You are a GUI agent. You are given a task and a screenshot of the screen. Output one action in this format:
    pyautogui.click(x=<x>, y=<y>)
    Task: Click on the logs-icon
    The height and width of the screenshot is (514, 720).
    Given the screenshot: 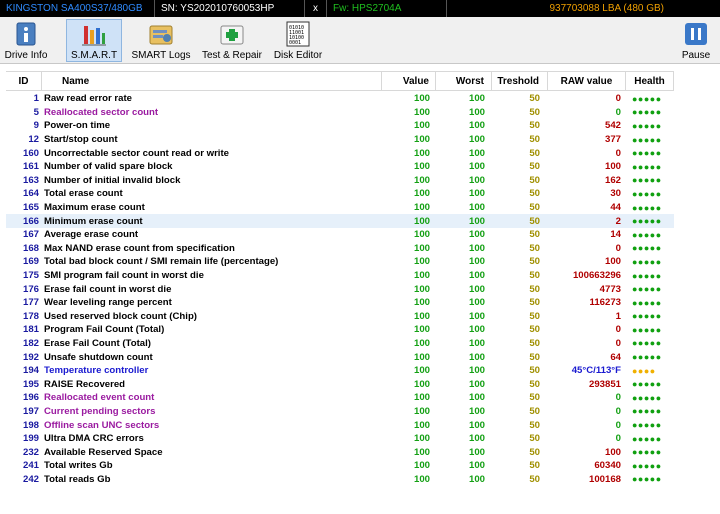 What is the action you would take?
    pyautogui.click(x=161, y=34)
    